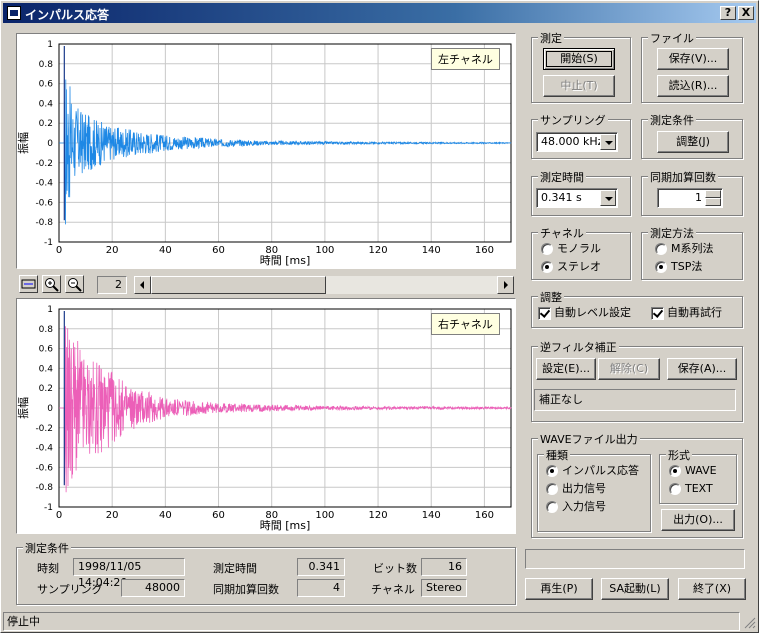 The image size is (759, 633). What do you see at coordinates (701, 470) in the screenshot?
I see `wave-format-label: WAVE` at bounding box center [701, 470].